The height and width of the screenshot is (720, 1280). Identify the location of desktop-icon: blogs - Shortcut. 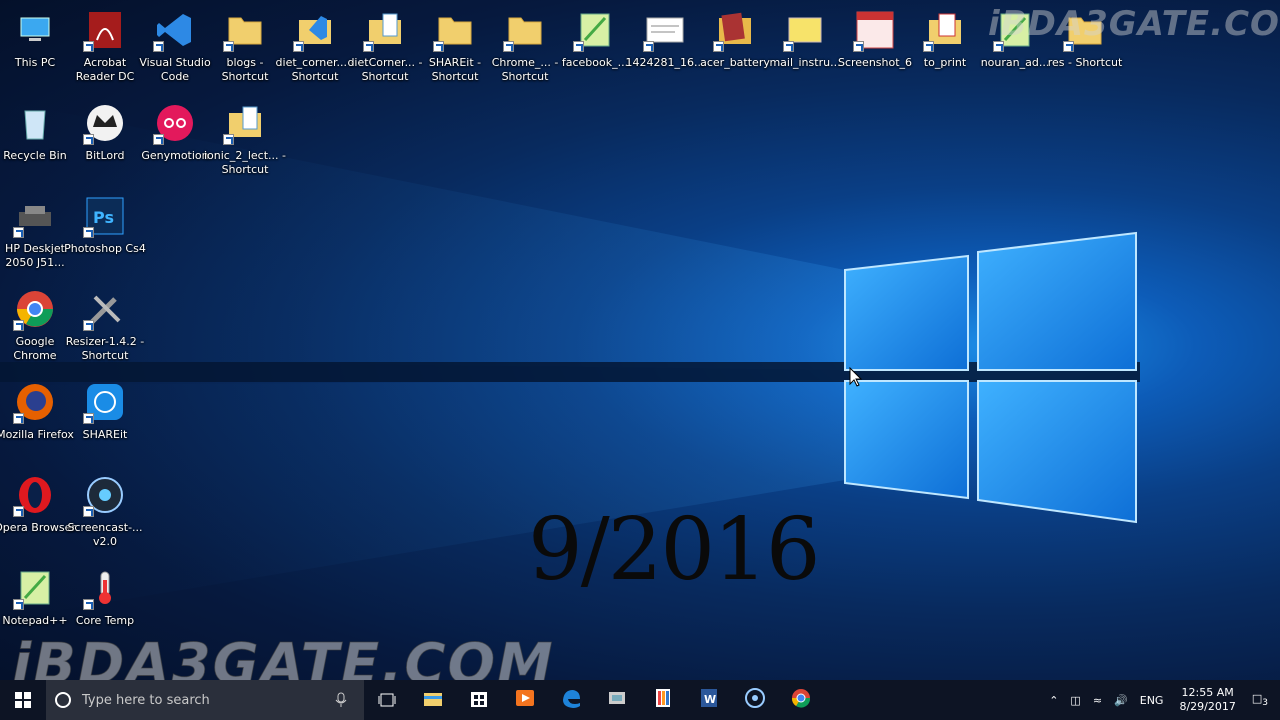
(245, 46).